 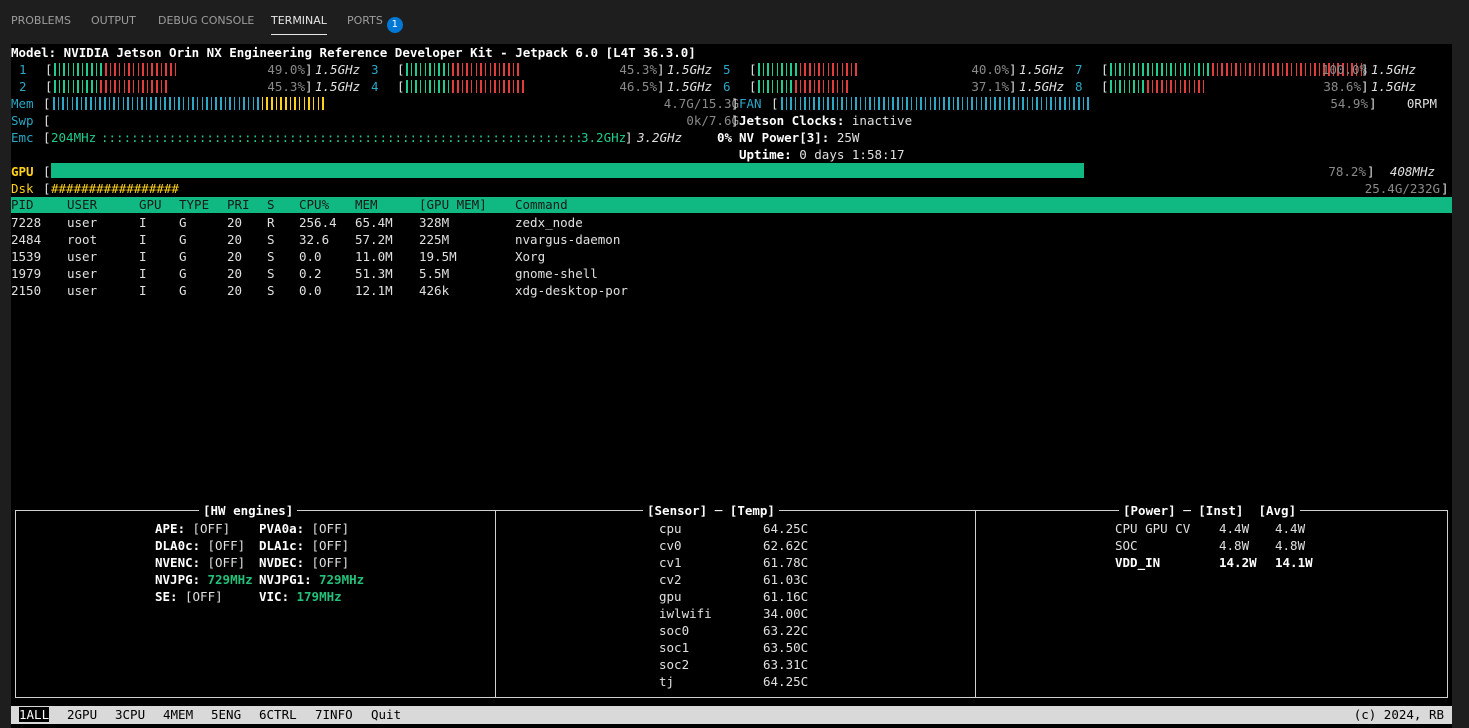 I want to click on nv-power-label: NV Power[3]:, so click(x=784, y=137).